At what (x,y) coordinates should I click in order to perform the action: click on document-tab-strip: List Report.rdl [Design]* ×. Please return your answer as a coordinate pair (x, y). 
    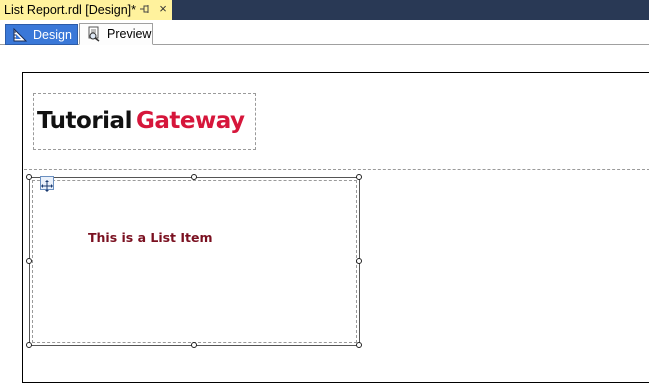
    Looking at the image, I should click on (324, 10).